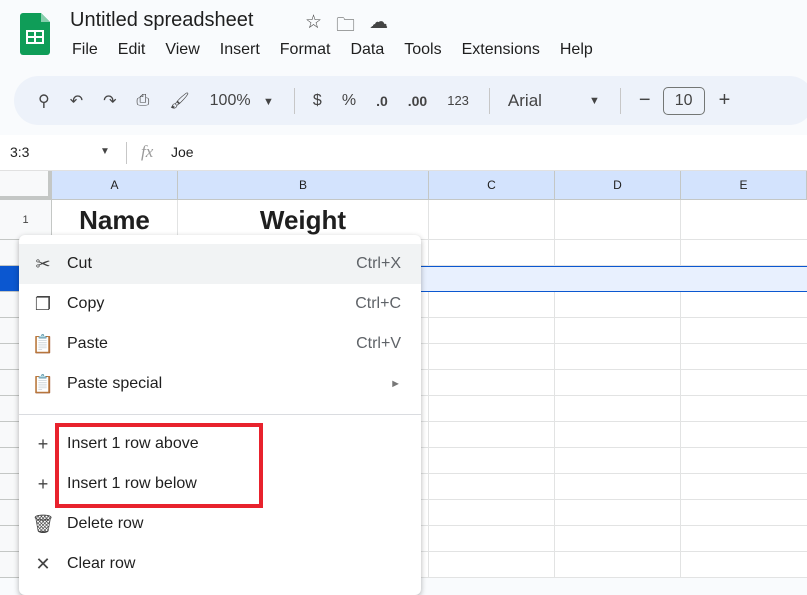 This screenshot has height=595, width=807. What do you see at coordinates (242, 101) in the screenshot?
I see `zoom-select: 100% ▼` at bounding box center [242, 101].